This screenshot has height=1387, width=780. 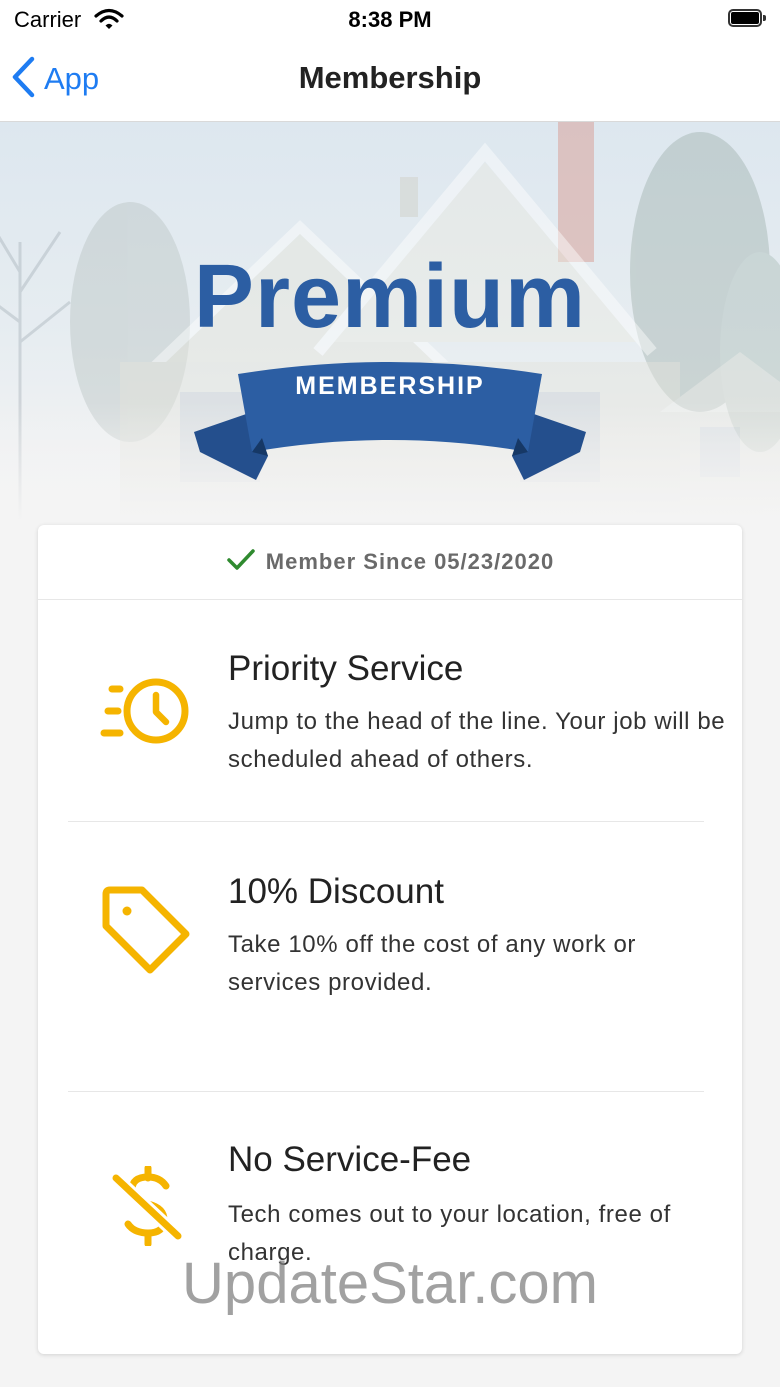 I want to click on benefit-title: No Service-Fee, so click(x=350, y=1159).